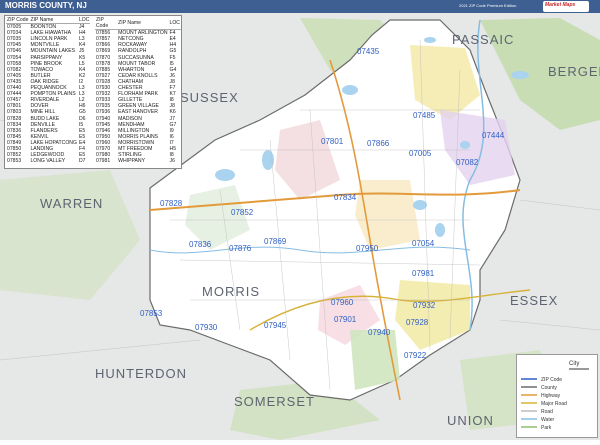 The width and height of the screenshot is (600, 445). Describe the element at coordinates (43, 27) in the screenshot. I see `zip-name-cell: BOONTON` at that location.